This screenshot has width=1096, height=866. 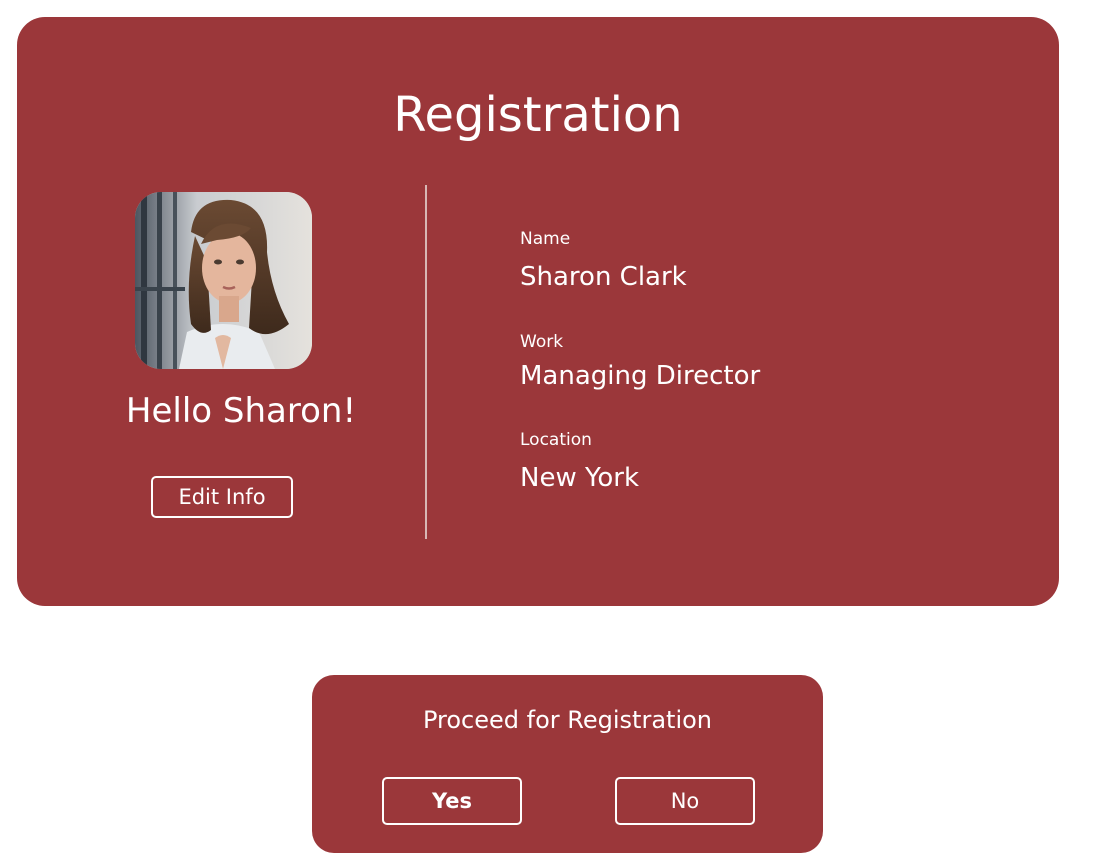 What do you see at coordinates (542, 342) in the screenshot?
I see `work-label: Work` at bounding box center [542, 342].